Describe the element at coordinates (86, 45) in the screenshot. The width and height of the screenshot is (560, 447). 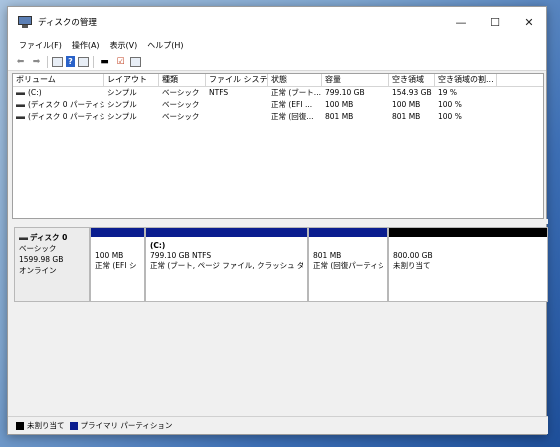
I see `menu-action: 操作(A)` at that location.